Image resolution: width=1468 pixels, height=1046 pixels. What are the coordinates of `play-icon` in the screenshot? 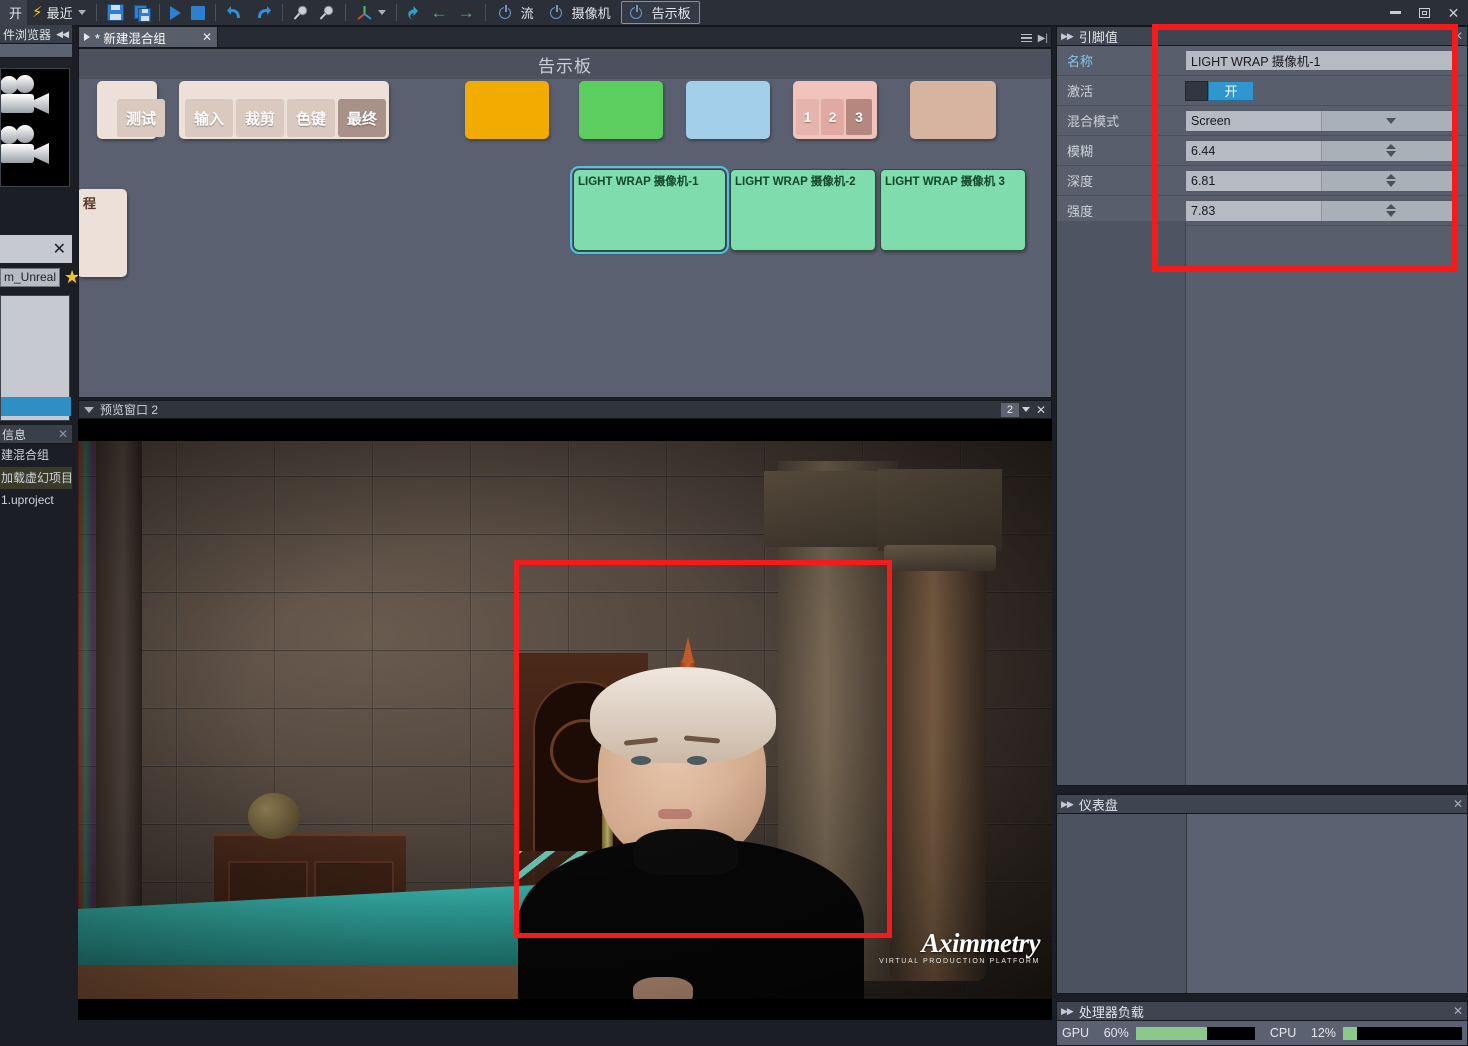 It's located at (175, 12).